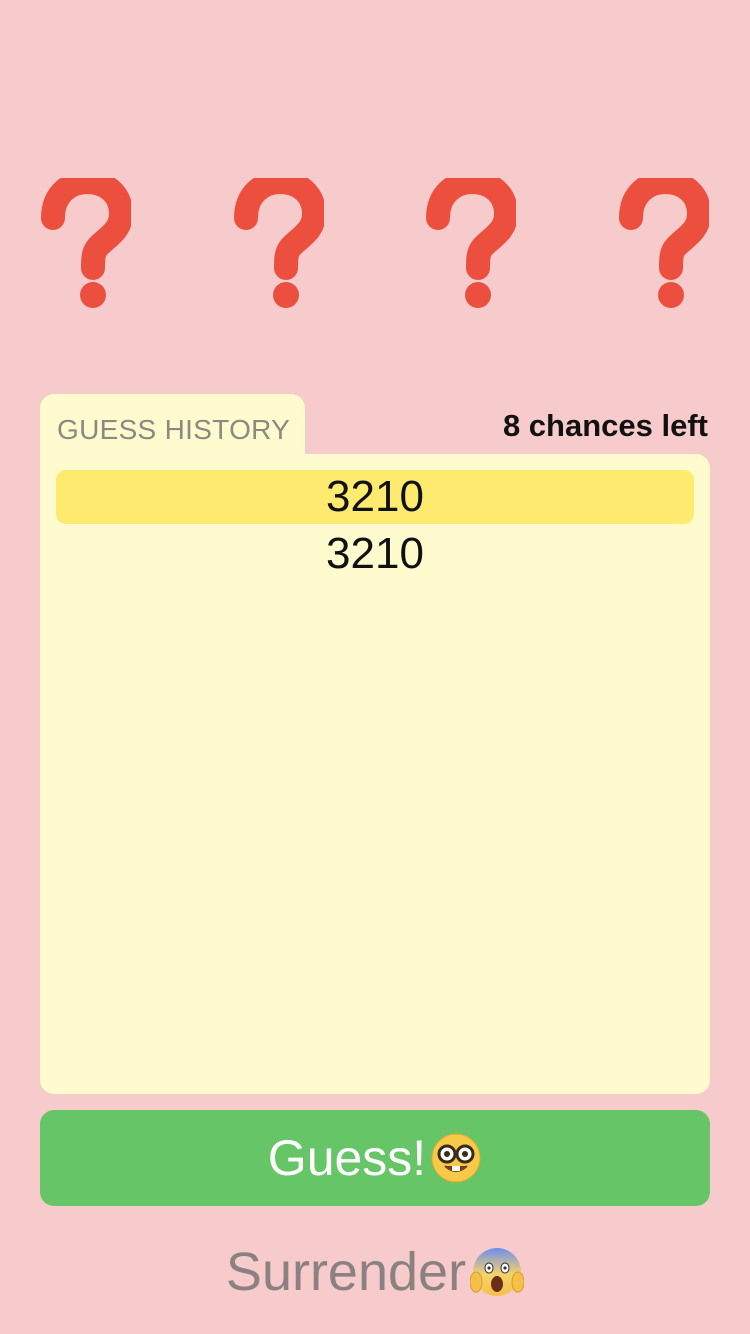 The image size is (750, 1334). I want to click on surrender-button-label: Surrender, so click(346, 1272).